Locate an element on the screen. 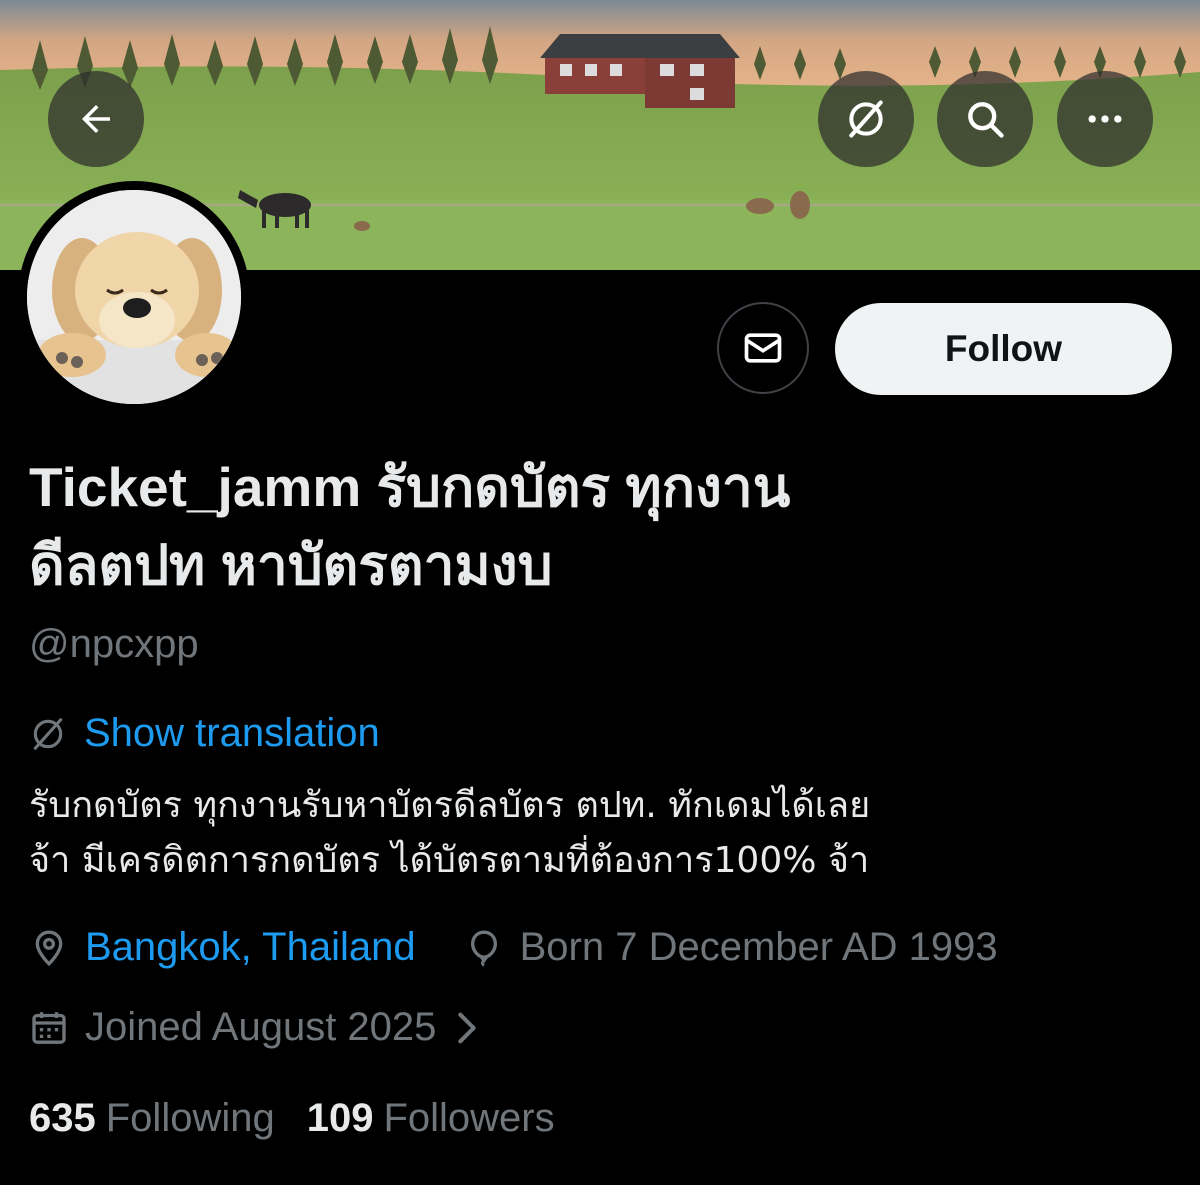 Image resolution: width=1200 pixels, height=1185 pixels. joined-row: Joined August 2025 is located at coordinates (256, 1027).